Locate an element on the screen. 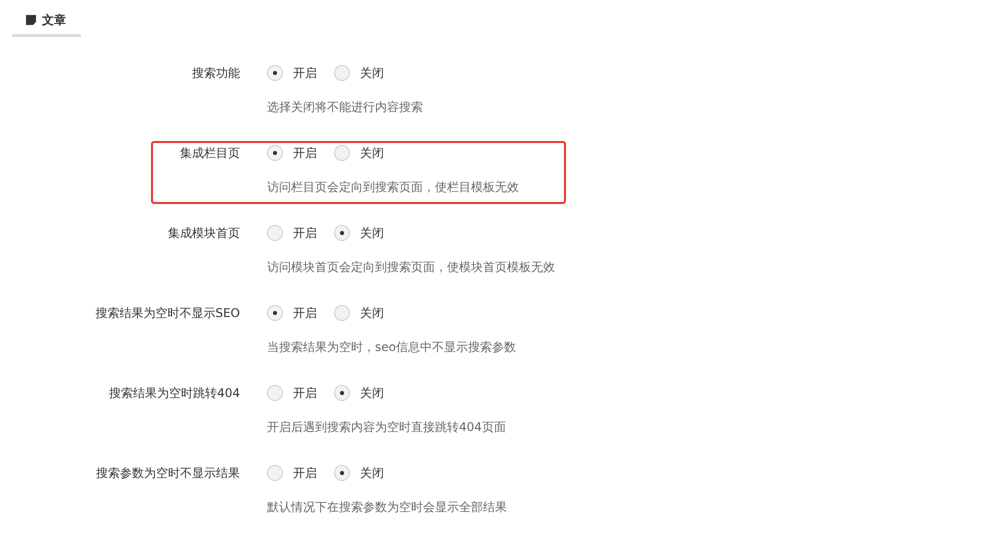 This screenshot has height=540, width=1000. setting-label: 搜索结果为空时不显示SEO is located at coordinates (167, 313).